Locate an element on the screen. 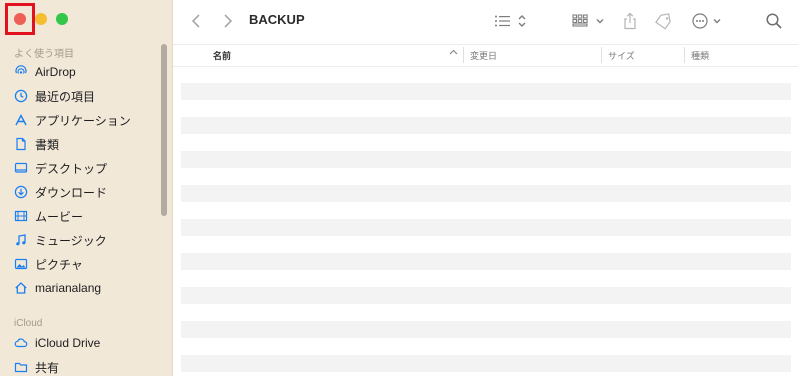  home-icon is located at coordinates (21, 288).